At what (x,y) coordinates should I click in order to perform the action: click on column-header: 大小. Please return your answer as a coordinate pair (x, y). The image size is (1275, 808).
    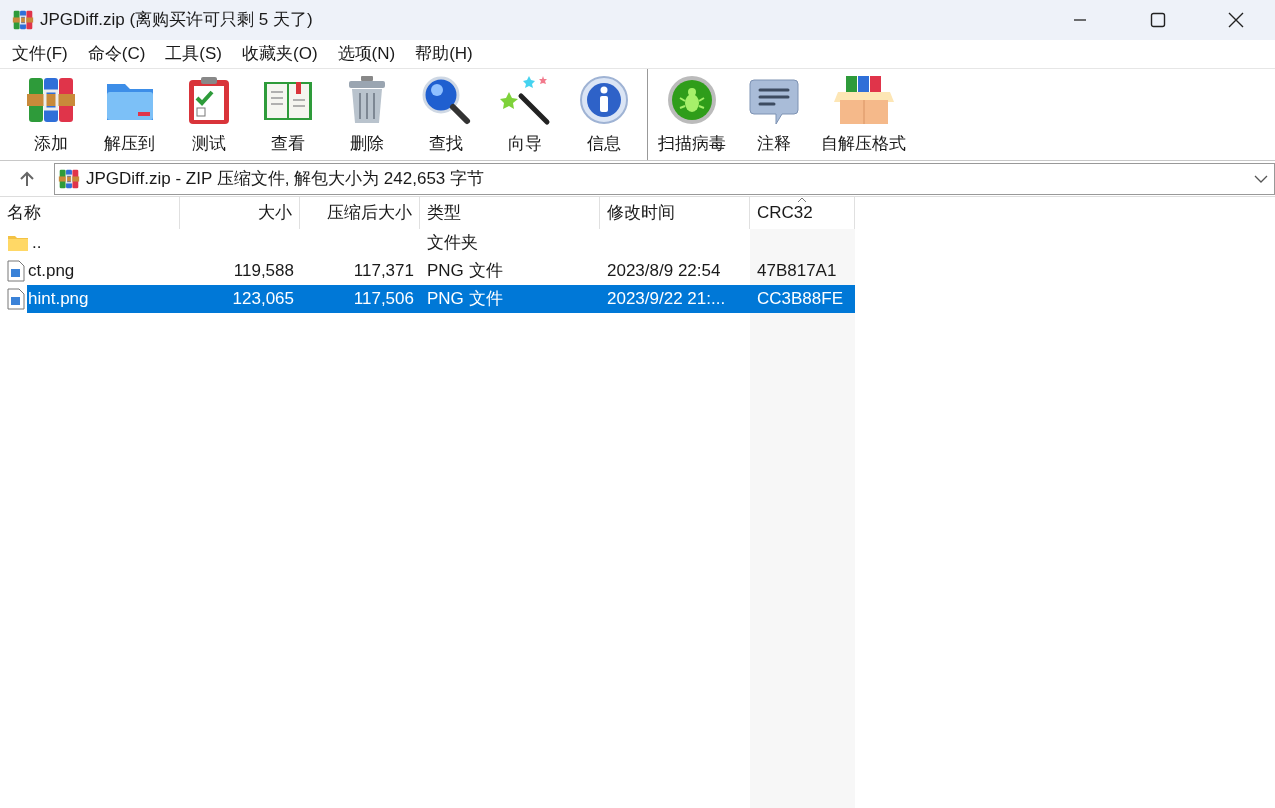
    Looking at the image, I should click on (240, 213).